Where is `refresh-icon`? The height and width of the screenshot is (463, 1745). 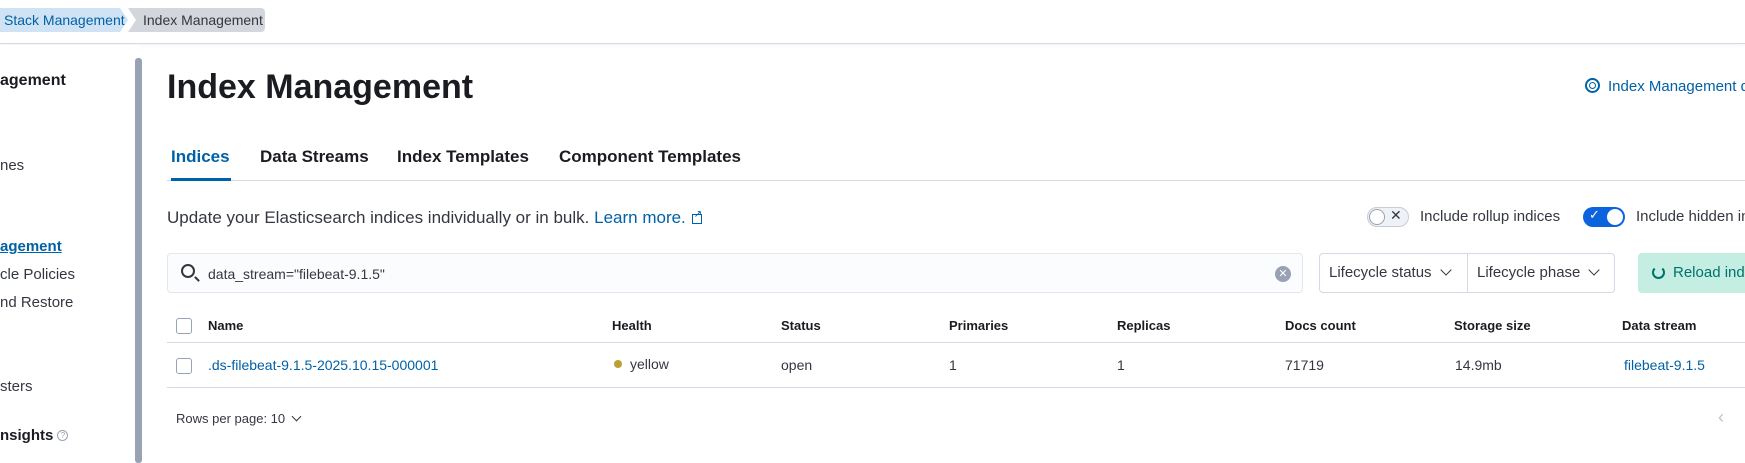 refresh-icon is located at coordinates (1658, 272).